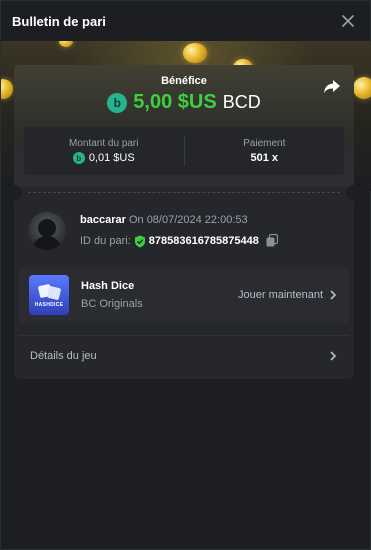 This screenshot has width=371, height=550. Describe the element at coordinates (59, 21) in the screenshot. I see `modal-title: Bulletin de pari` at that location.